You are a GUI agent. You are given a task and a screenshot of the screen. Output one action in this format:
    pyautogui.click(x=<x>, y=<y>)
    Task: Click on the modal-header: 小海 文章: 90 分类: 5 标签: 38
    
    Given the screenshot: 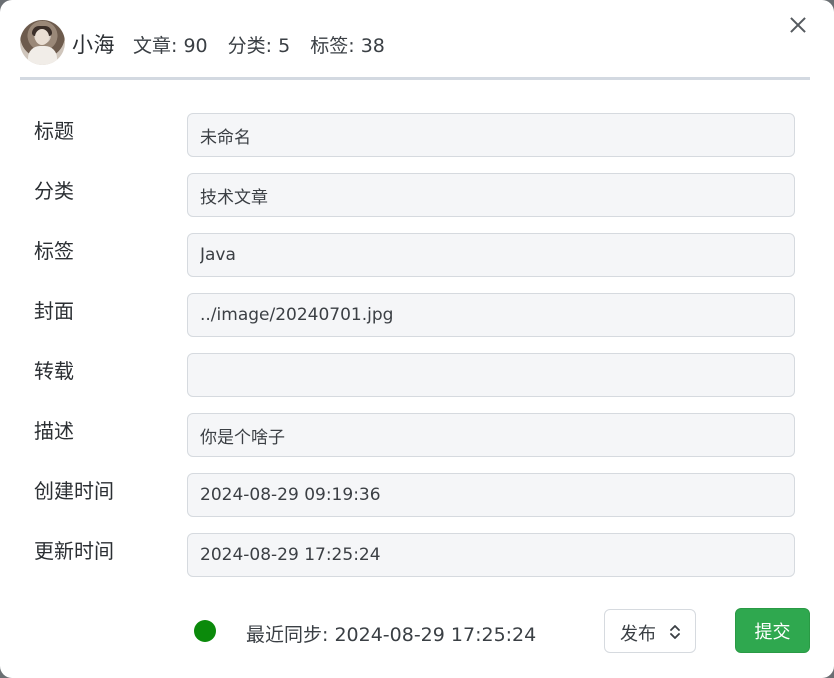 What is the action you would take?
    pyautogui.click(x=415, y=50)
    